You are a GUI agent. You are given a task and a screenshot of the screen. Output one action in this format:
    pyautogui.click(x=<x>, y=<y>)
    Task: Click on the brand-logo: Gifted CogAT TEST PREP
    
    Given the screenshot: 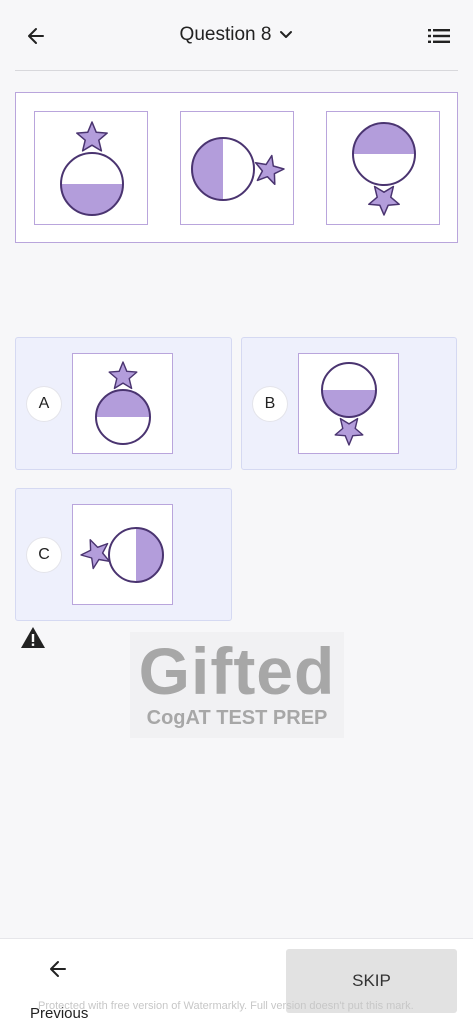 What is the action you would take?
    pyautogui.click(x=237, y=685)
    